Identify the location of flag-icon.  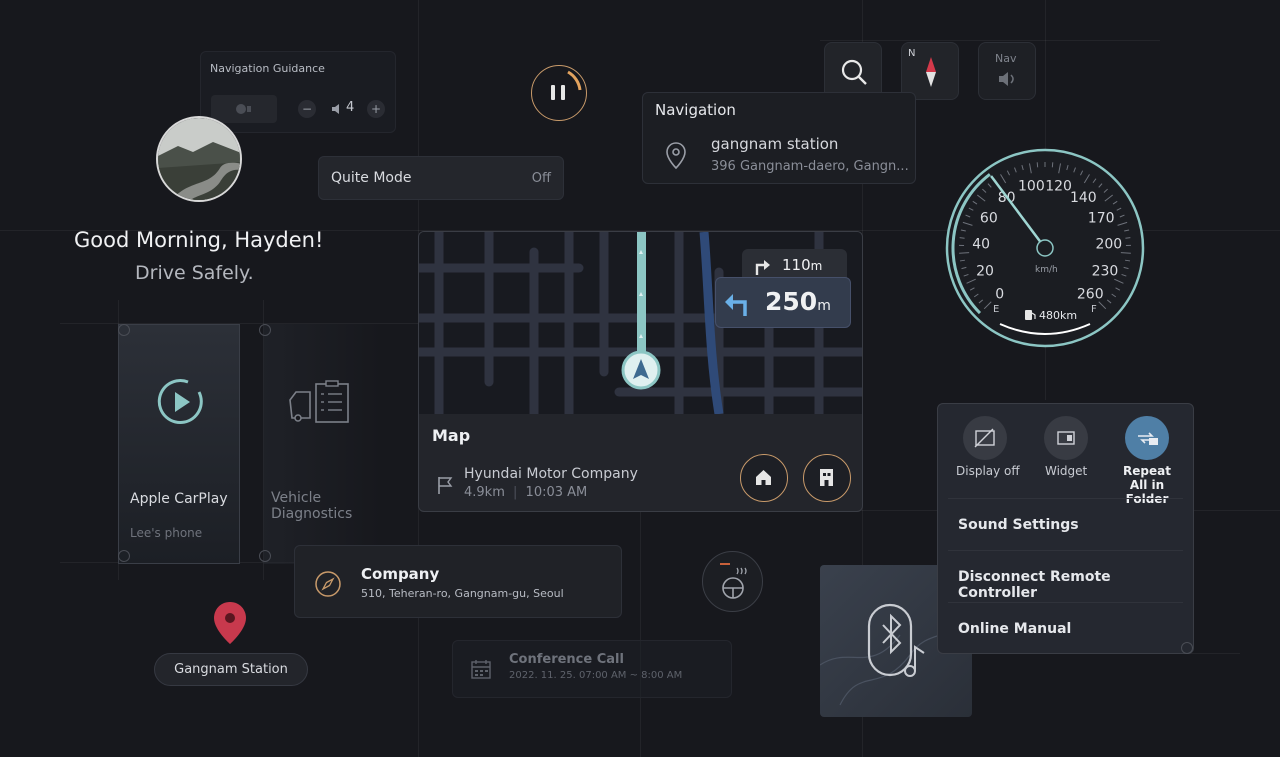
(445, 485).